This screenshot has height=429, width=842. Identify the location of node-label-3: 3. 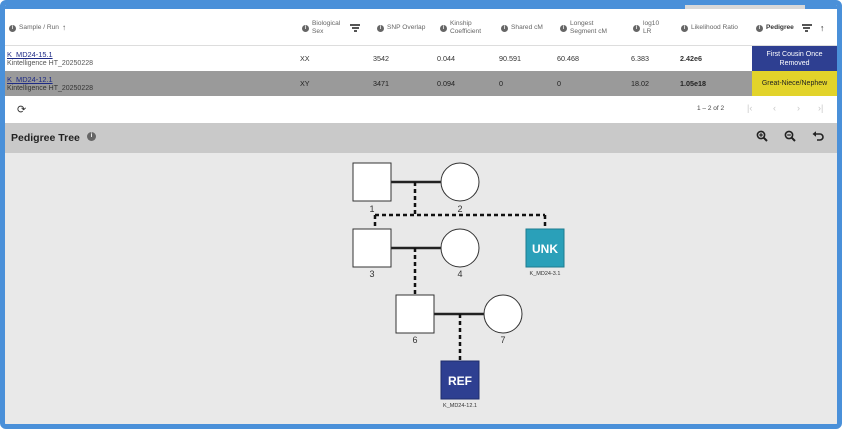
(371, 274).